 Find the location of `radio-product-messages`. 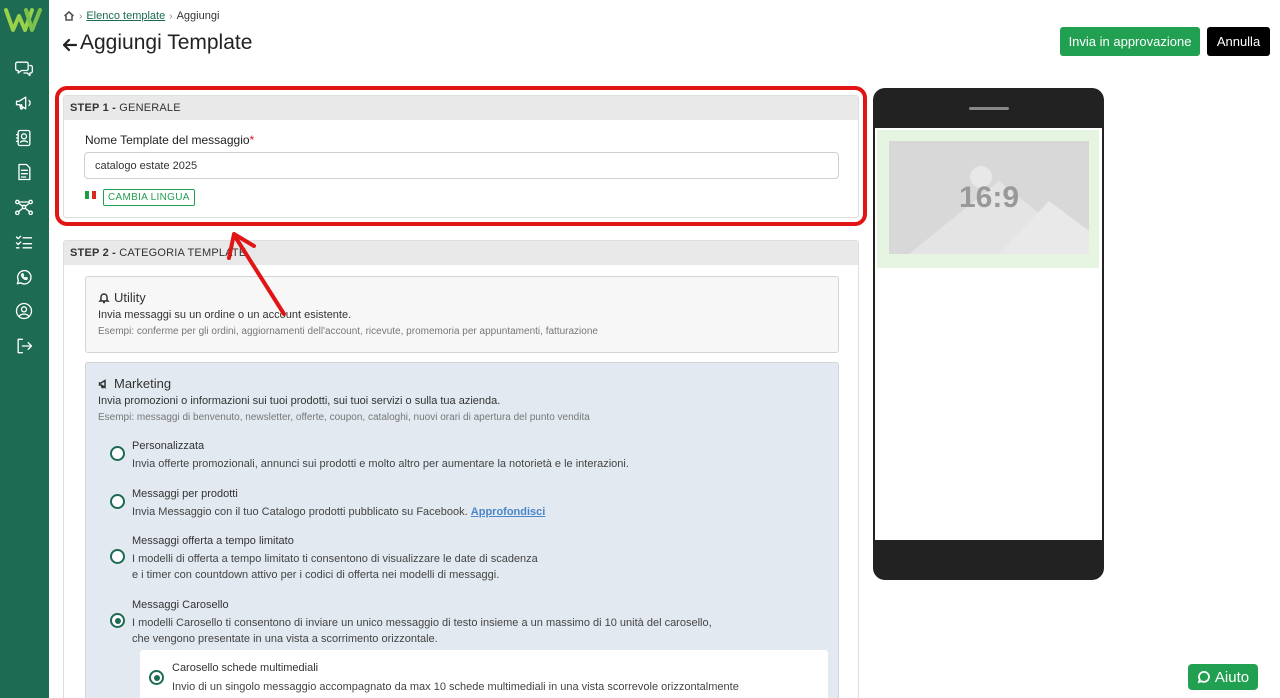

radio-product-messages is located at coordinates (117, 501).